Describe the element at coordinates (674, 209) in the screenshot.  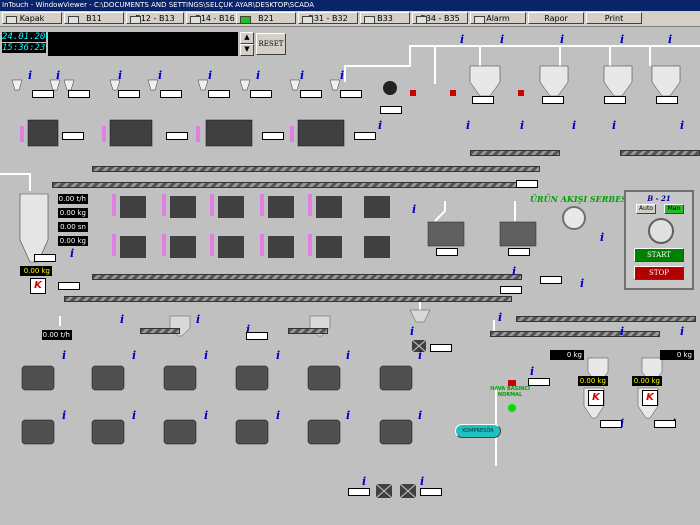
I see `manual-mode-button: Man` at that location.